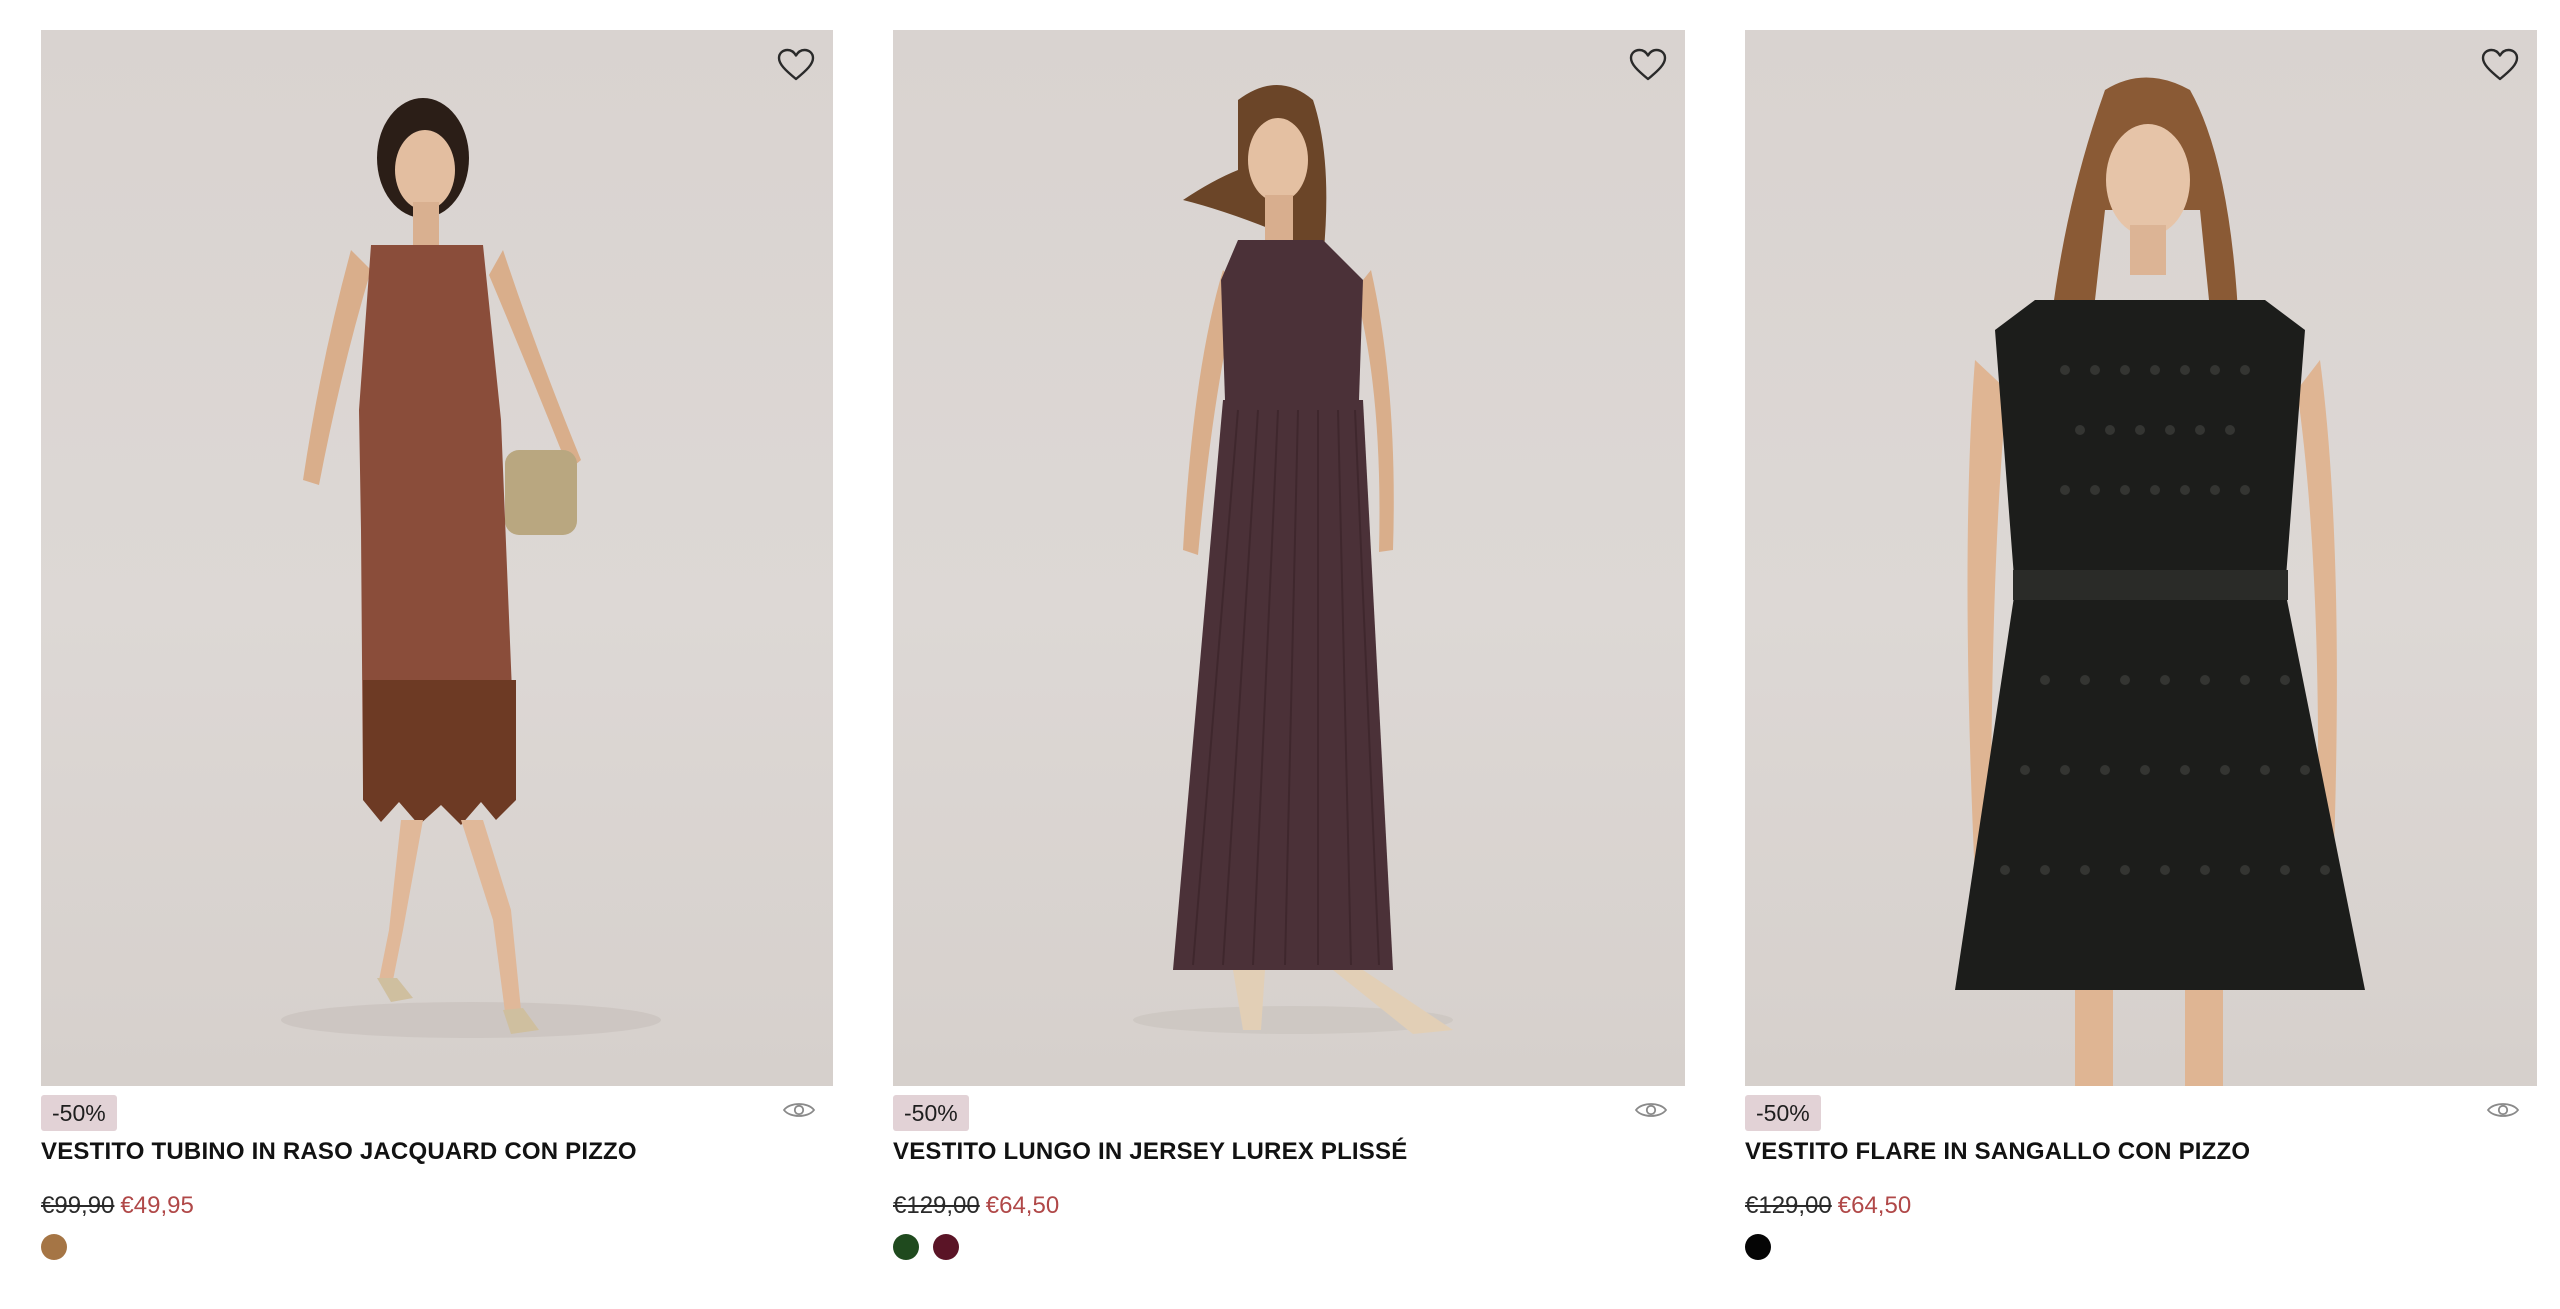 Image resolution: width=2560 pixels, height=1309 pixels. What do you see at coordinates (906, 1247) in the screenshot?
I see `color-swatch-green` at bounding box center [906, 1247].